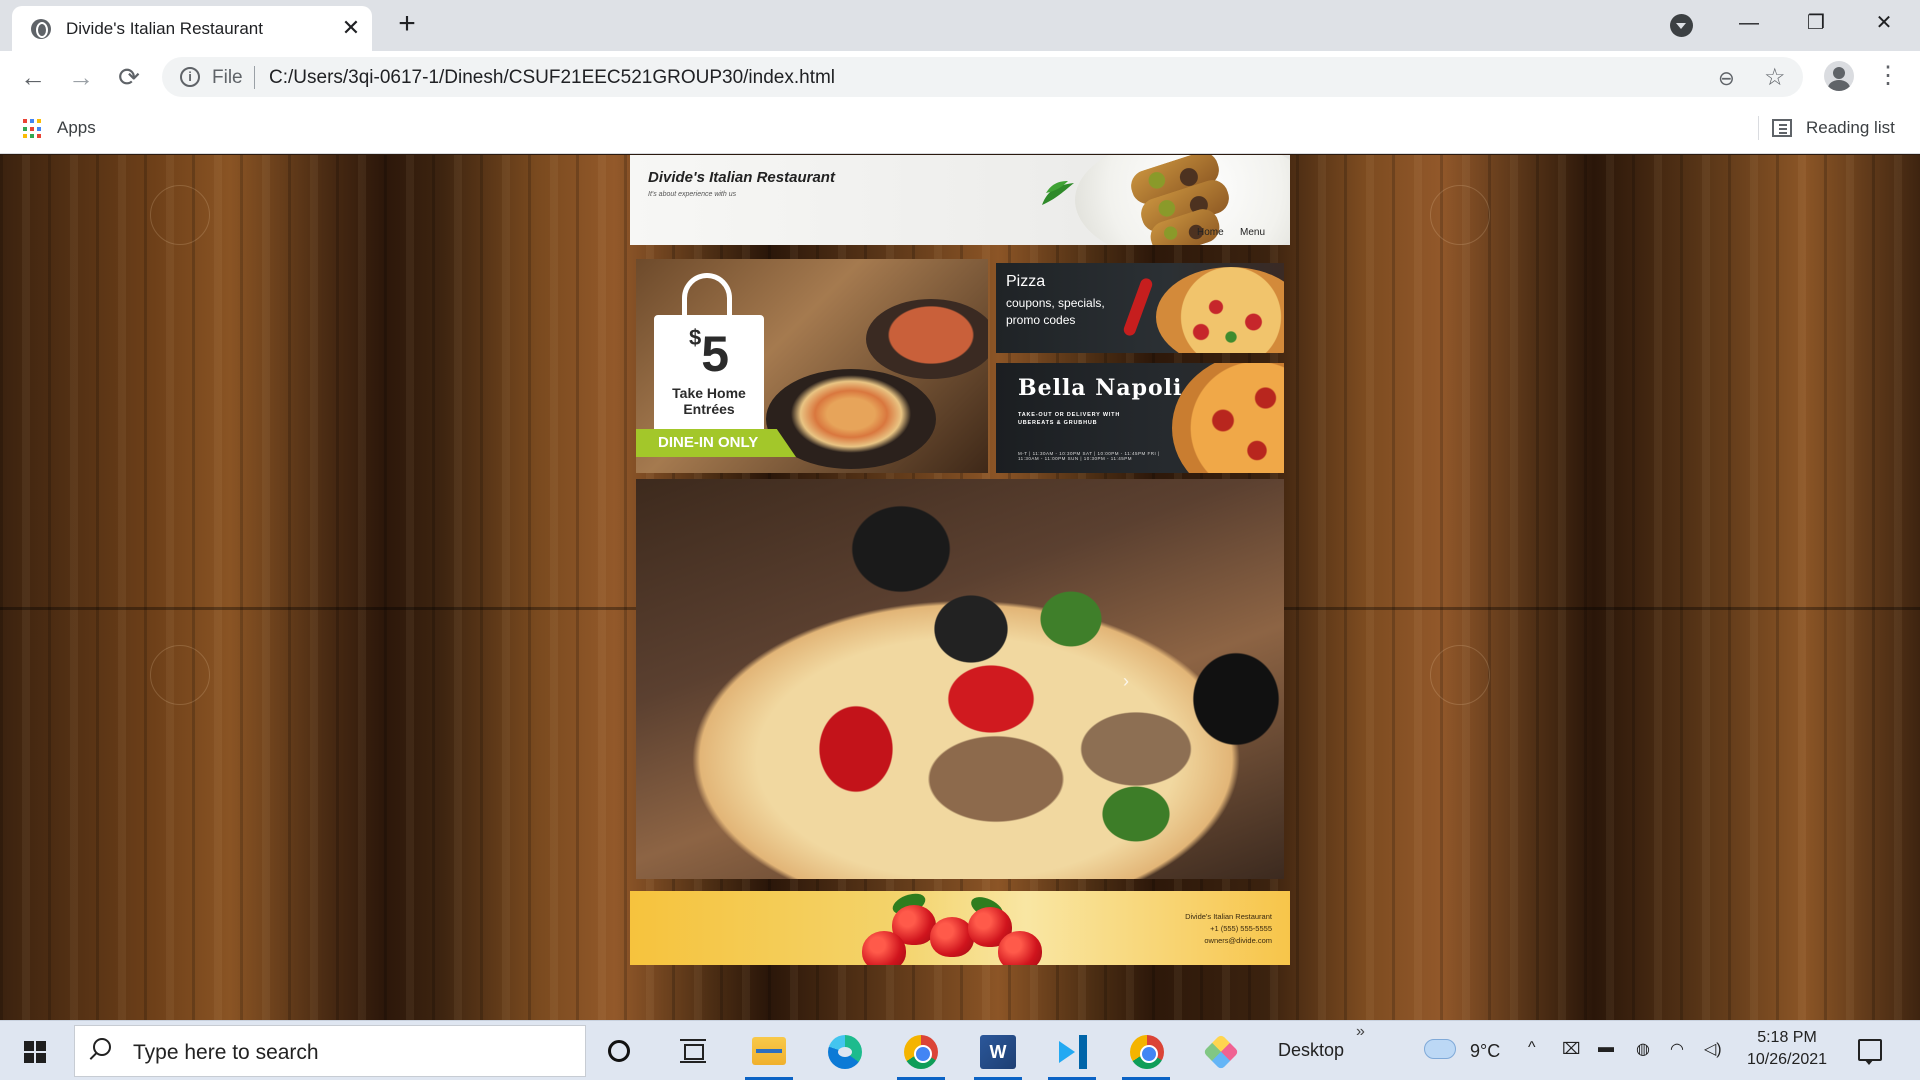  Describe the element at coordinates (190, 77) in the screenshot. I see `info-icon: i` at that location.